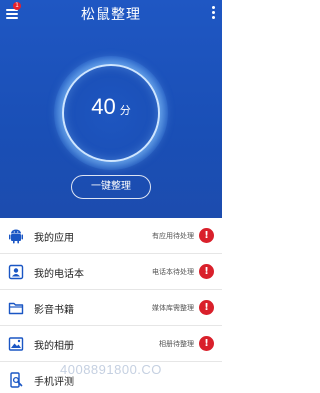  I want to click on photo-icon, so click(16, 344).